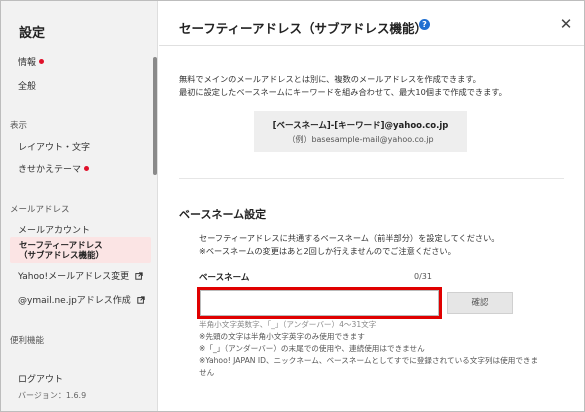  Describe the element at coordinates (349, 238) in the screenshot. I see `basename-desc-line-1: セーフティーアドレスに共通するベースネーム（前半部分）を設定してください。` at that location.